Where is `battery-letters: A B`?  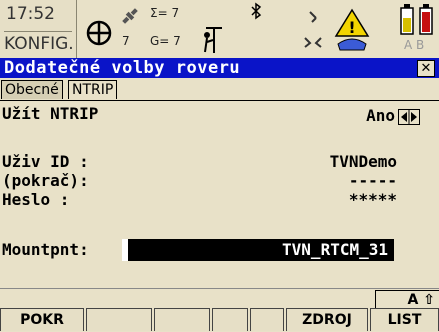 battery-letters: A B is located at coordinates (414, 45).